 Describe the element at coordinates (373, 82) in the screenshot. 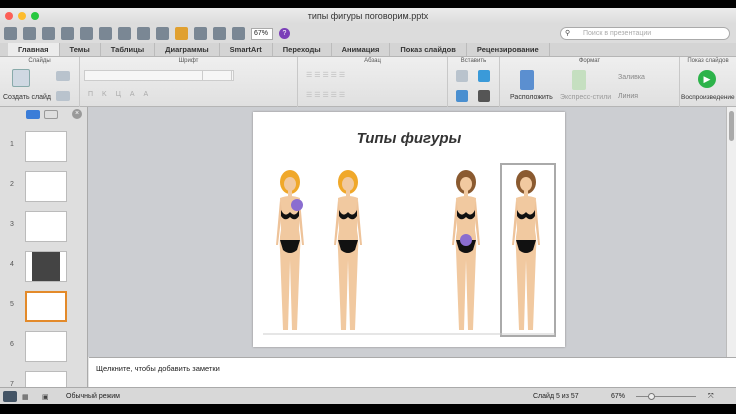

I see `group-paragraph: Абзац ☰ ☰ ☰ ☰ ☰ ☰ ☰ ☰ ☰ ☰` at that location.